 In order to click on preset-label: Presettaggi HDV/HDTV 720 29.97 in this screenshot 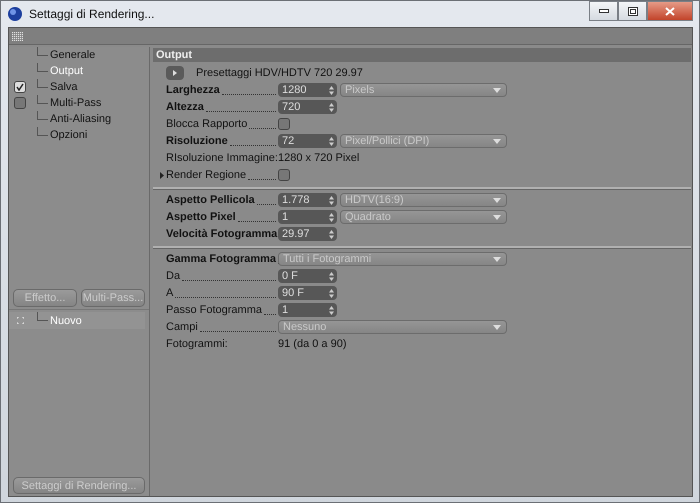, I will do `click(279, 73)`.